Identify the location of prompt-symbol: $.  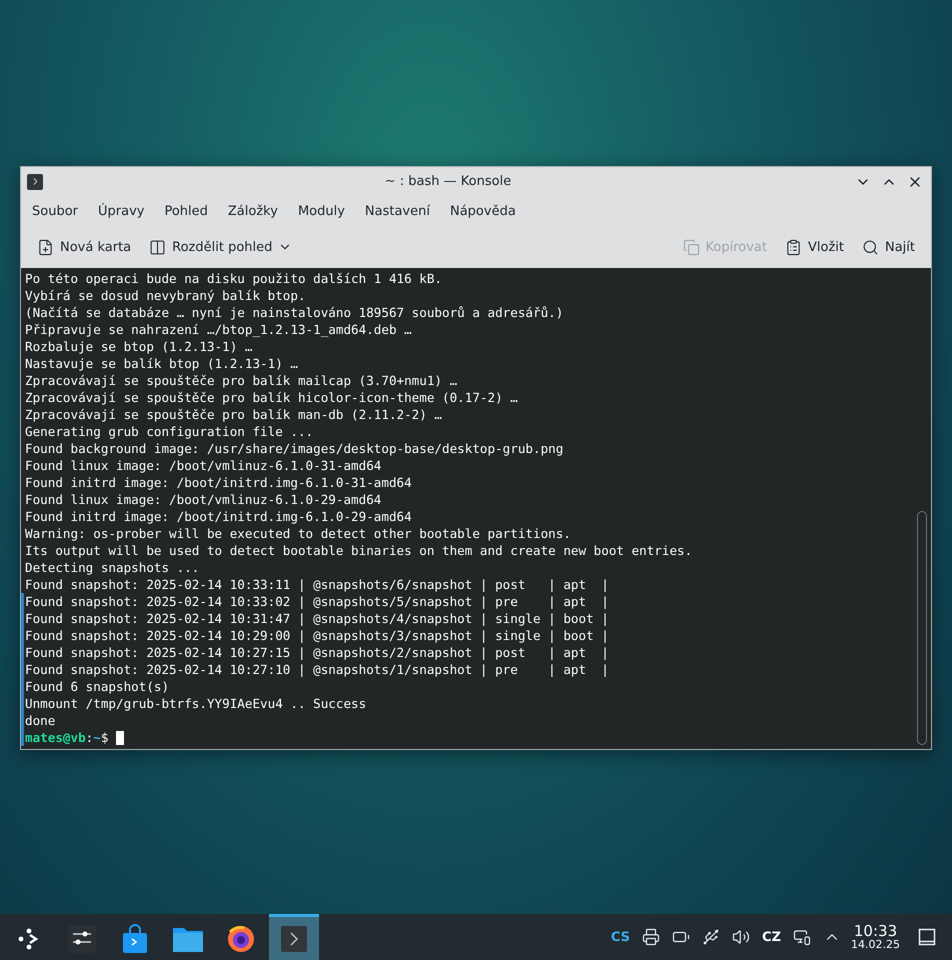
(104, 737).